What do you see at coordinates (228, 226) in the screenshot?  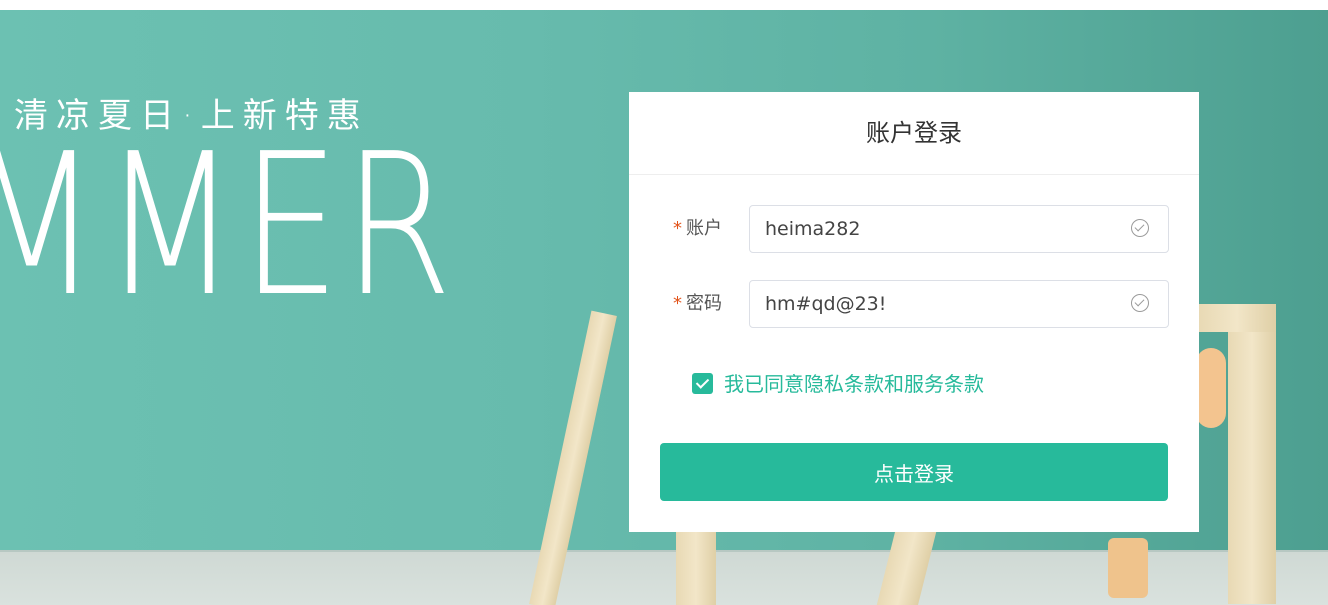 I see `banner-big-word: MMER` at bounding box center [228, 226].